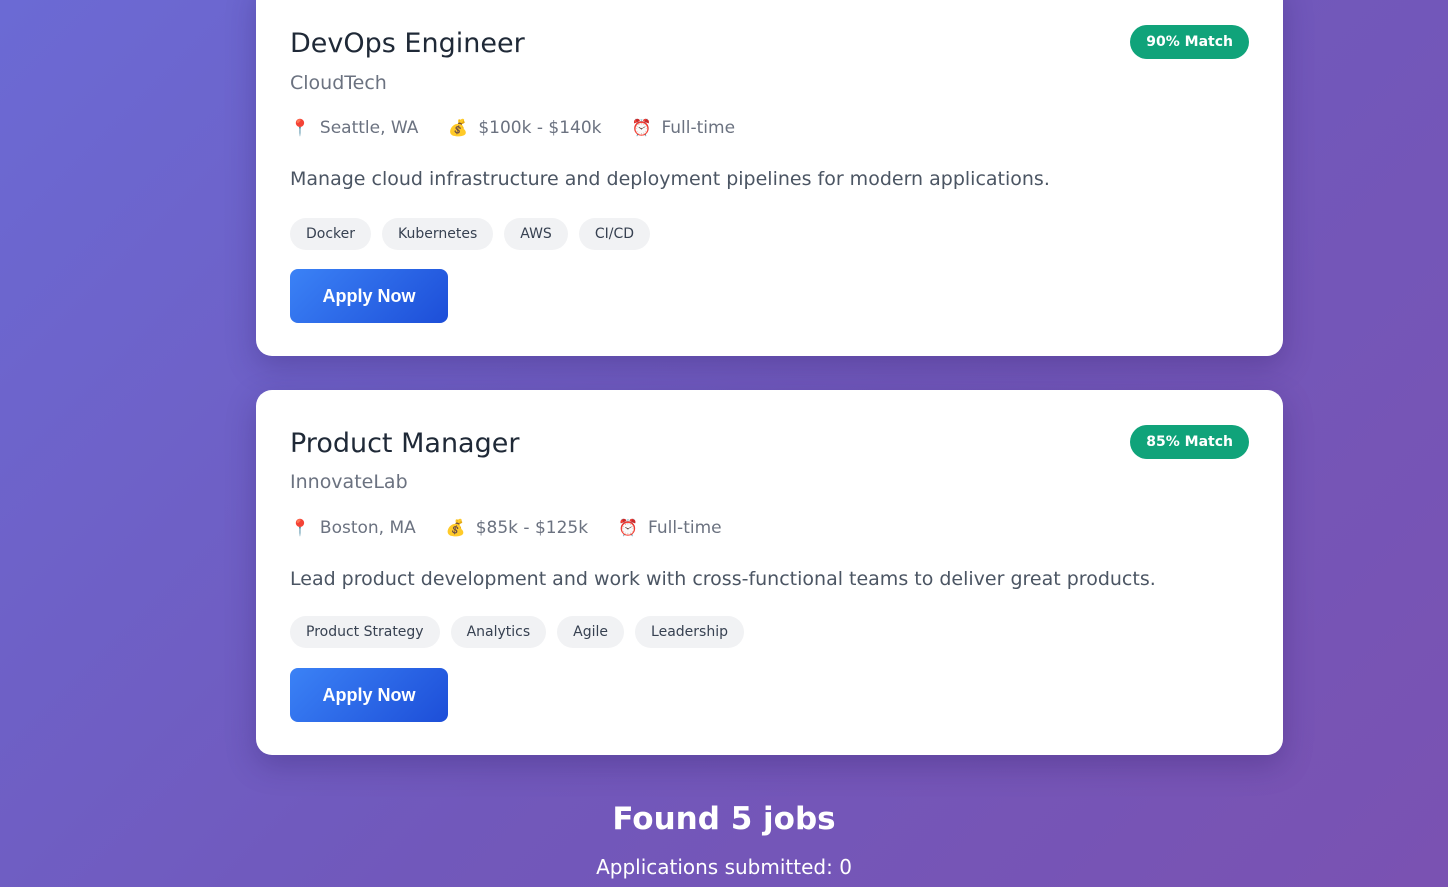 The width and height of the screenshot is (1448, 887). I want to click on company-name: InnovateLab, so click(349, 482).